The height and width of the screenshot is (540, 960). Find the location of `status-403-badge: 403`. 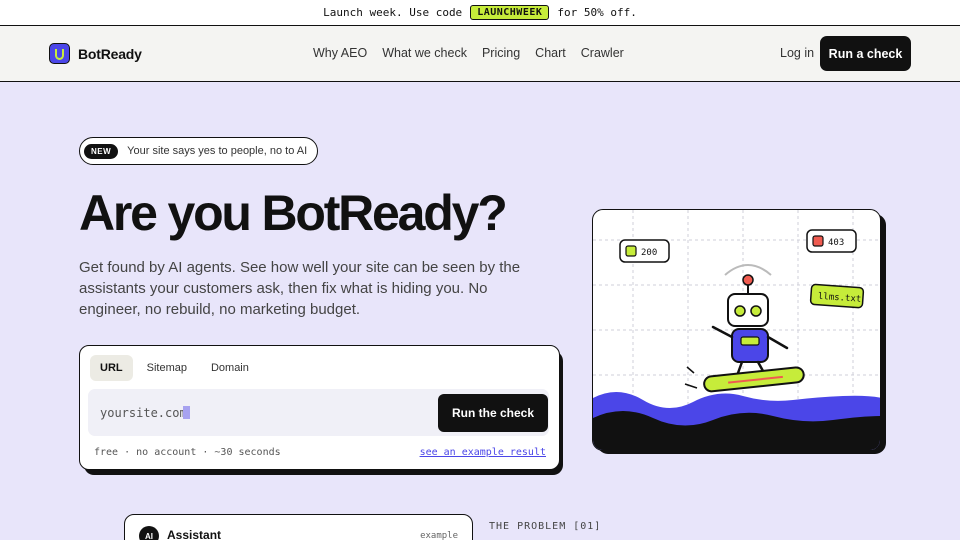

status-403-badge: 403 is located at coordinates (831, 241).